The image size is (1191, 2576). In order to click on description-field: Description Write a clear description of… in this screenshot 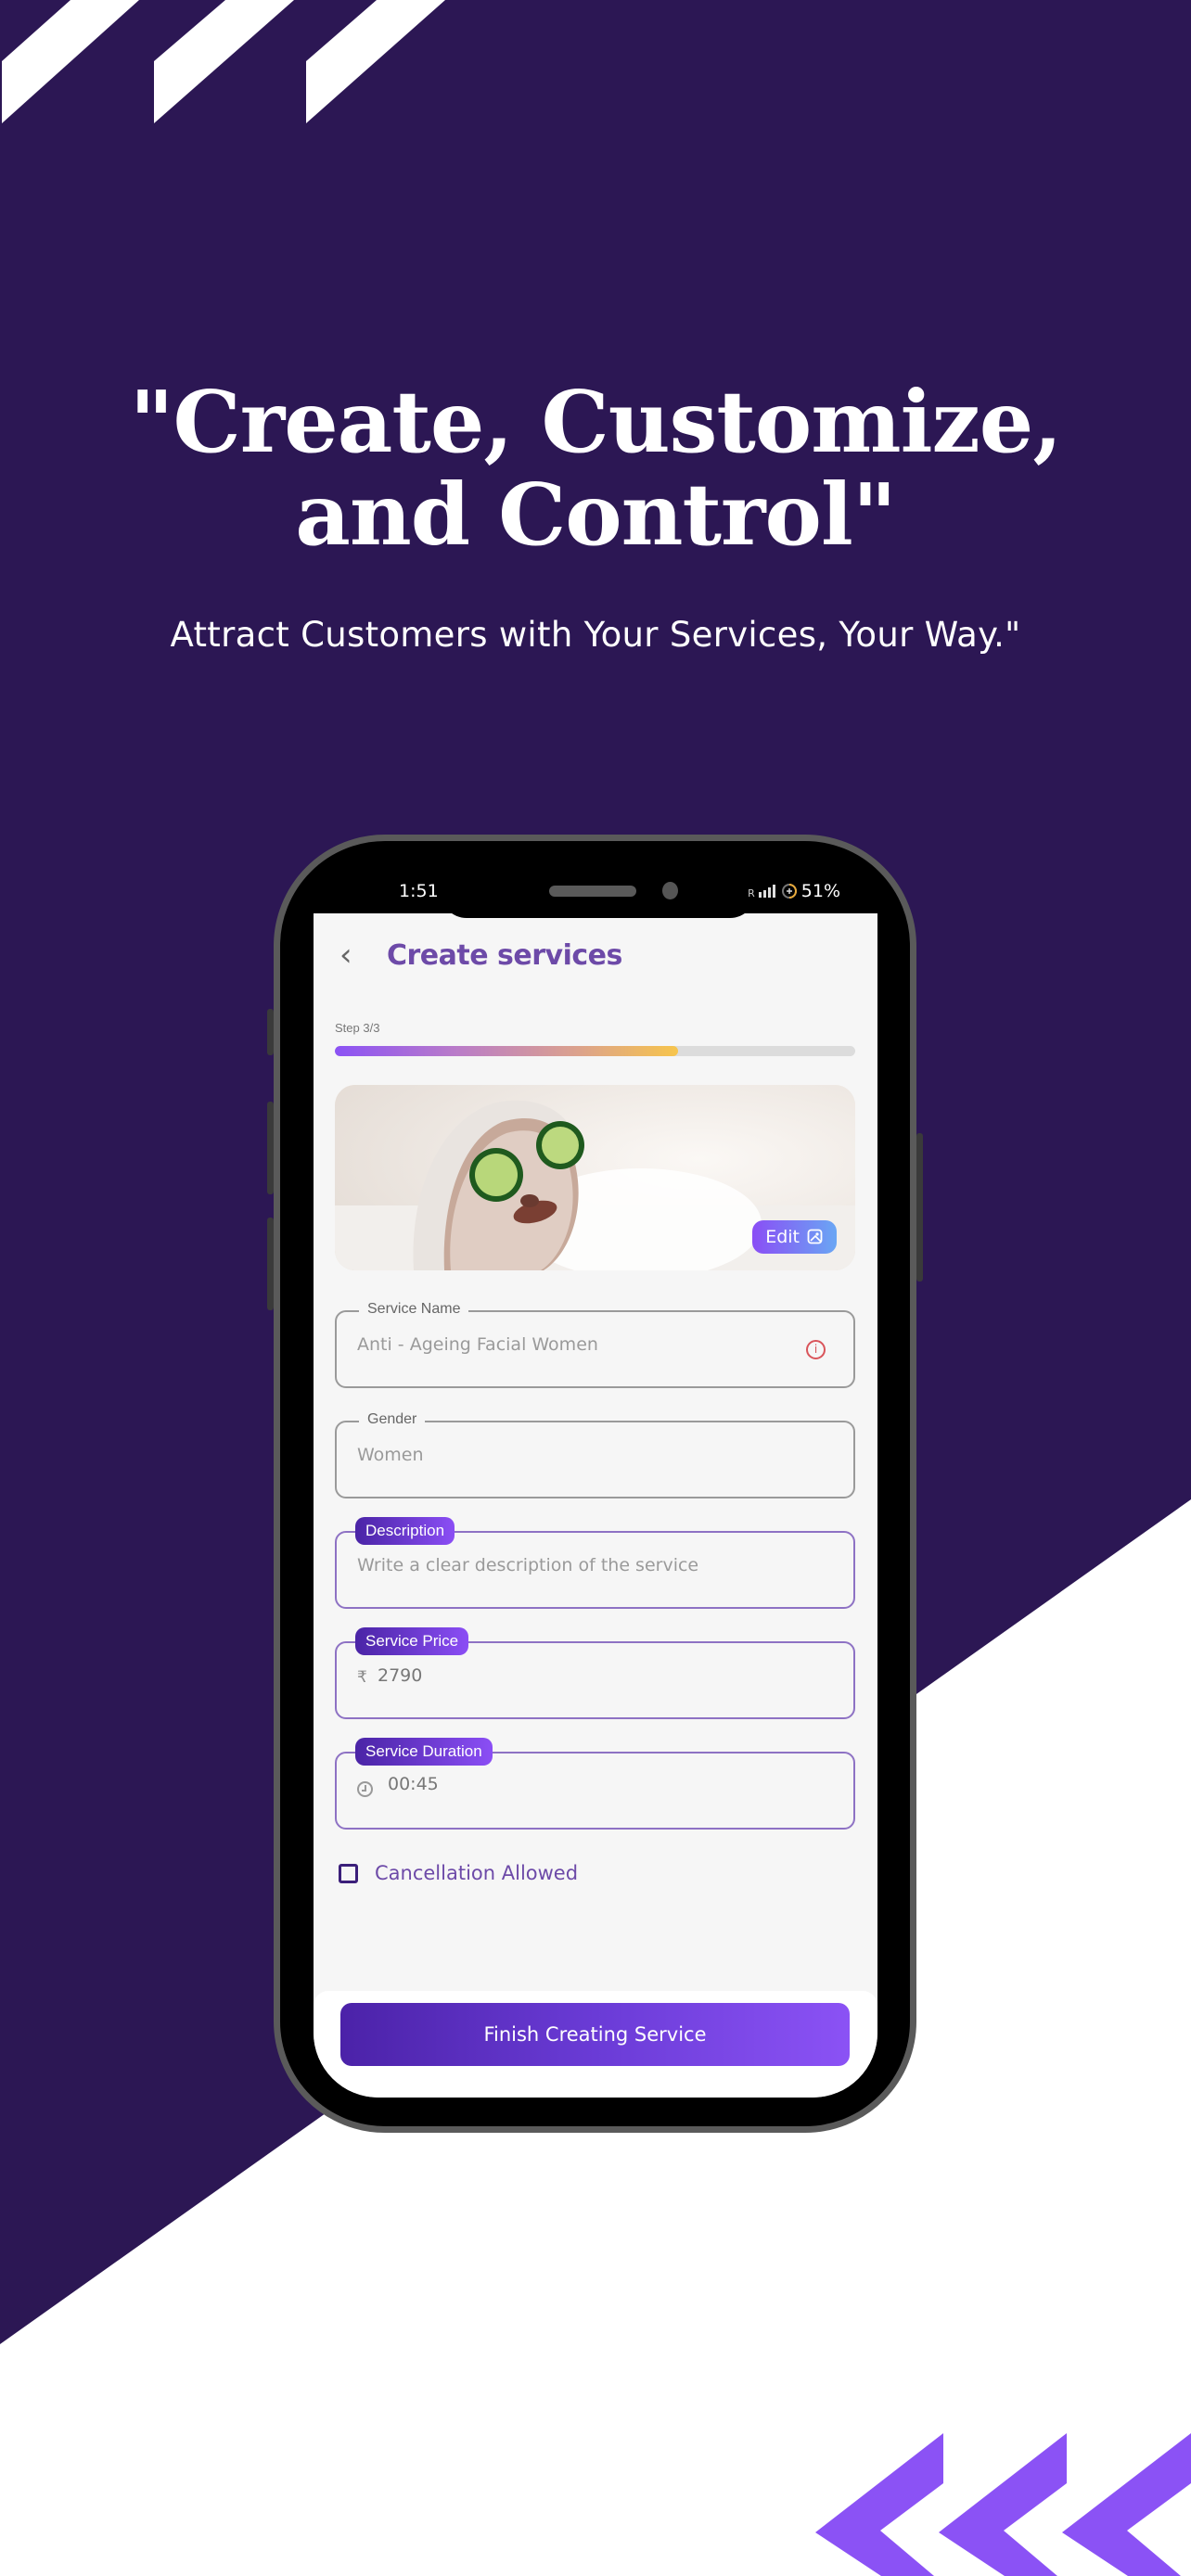, I will do `click(595, 1563)`.